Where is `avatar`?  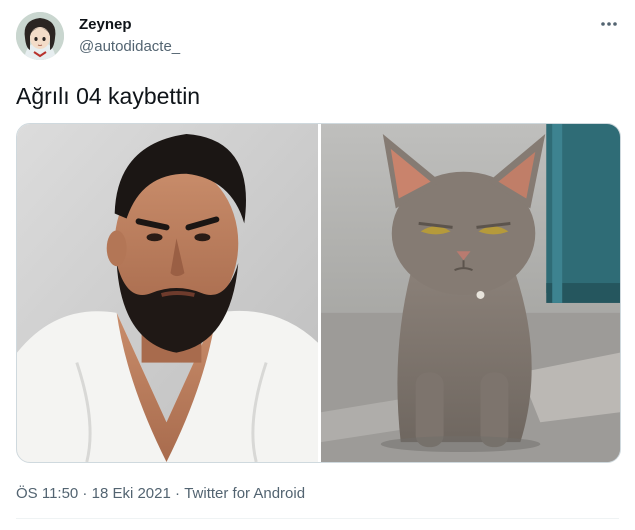 avatar is located at coordinates (40, 36).